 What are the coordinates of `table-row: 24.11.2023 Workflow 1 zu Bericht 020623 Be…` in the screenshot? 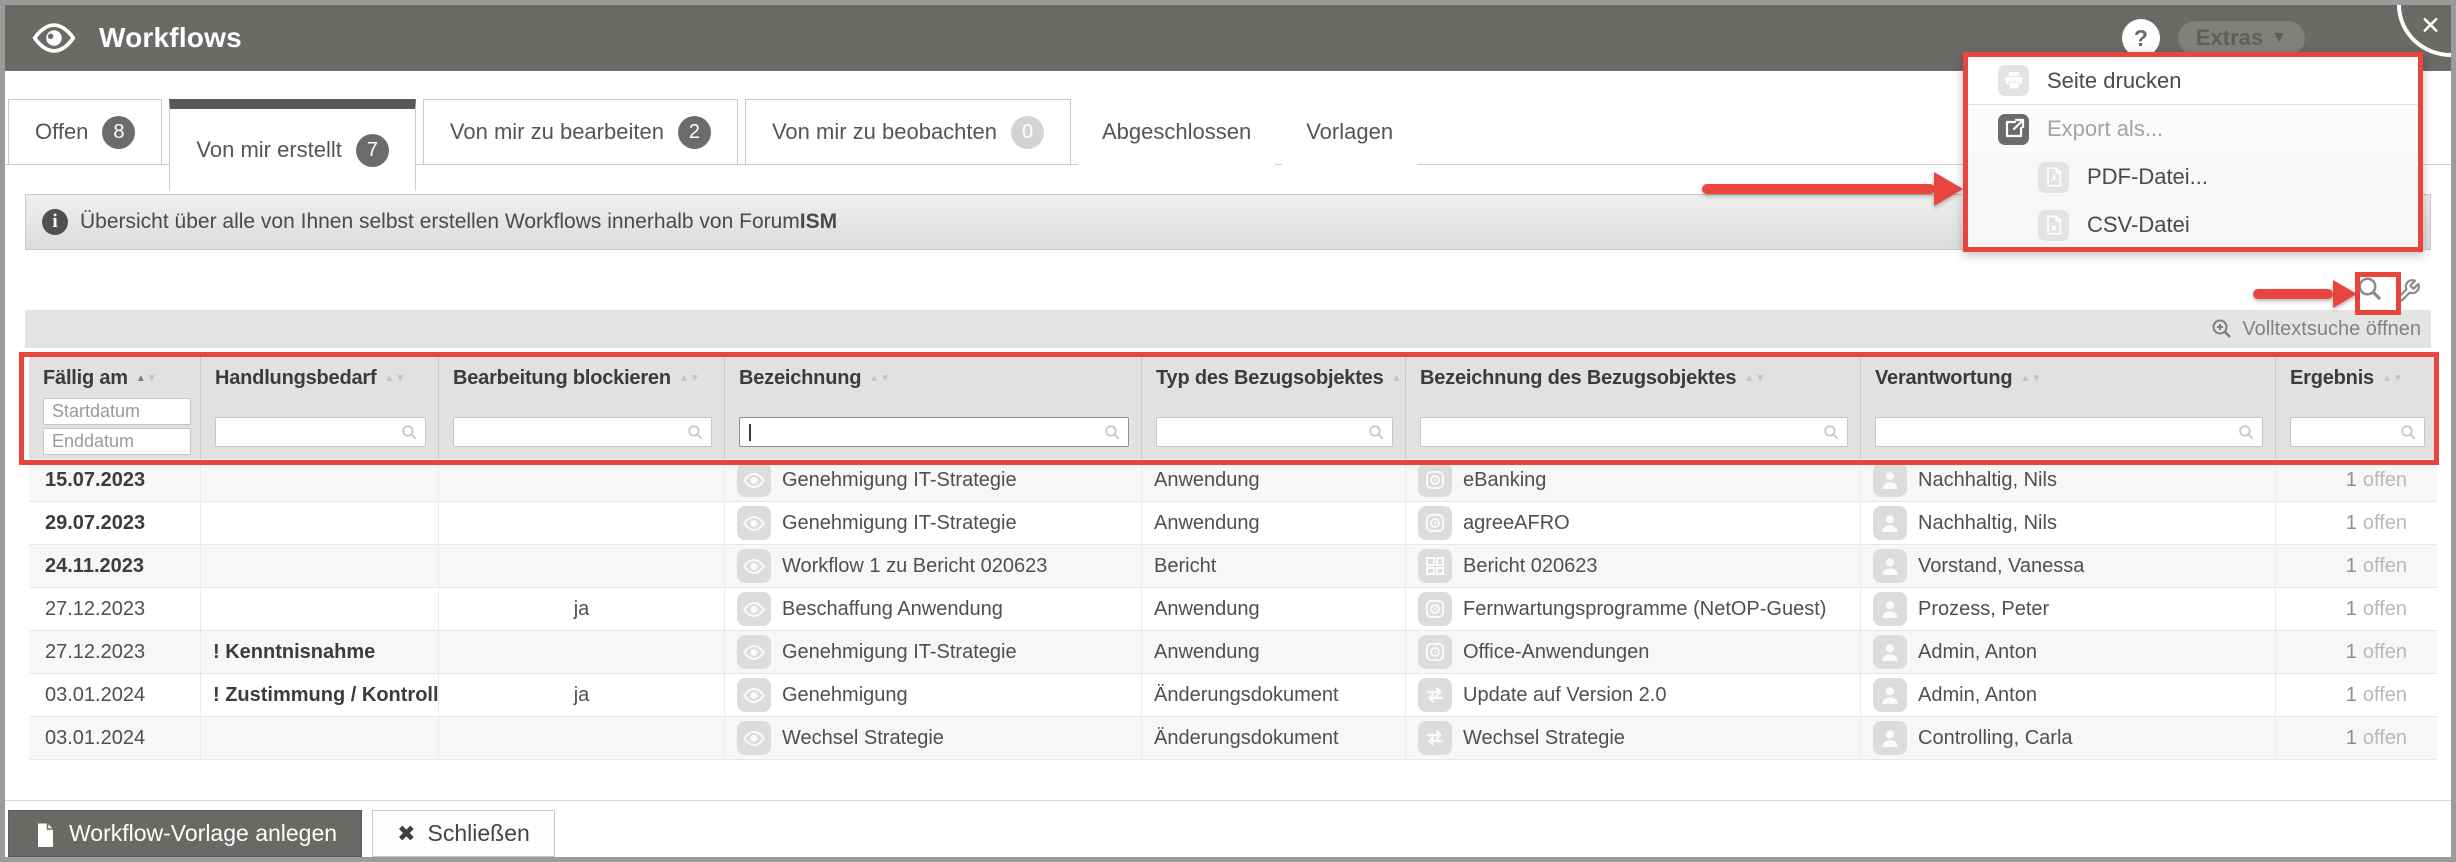 It's located at (1233, 566).